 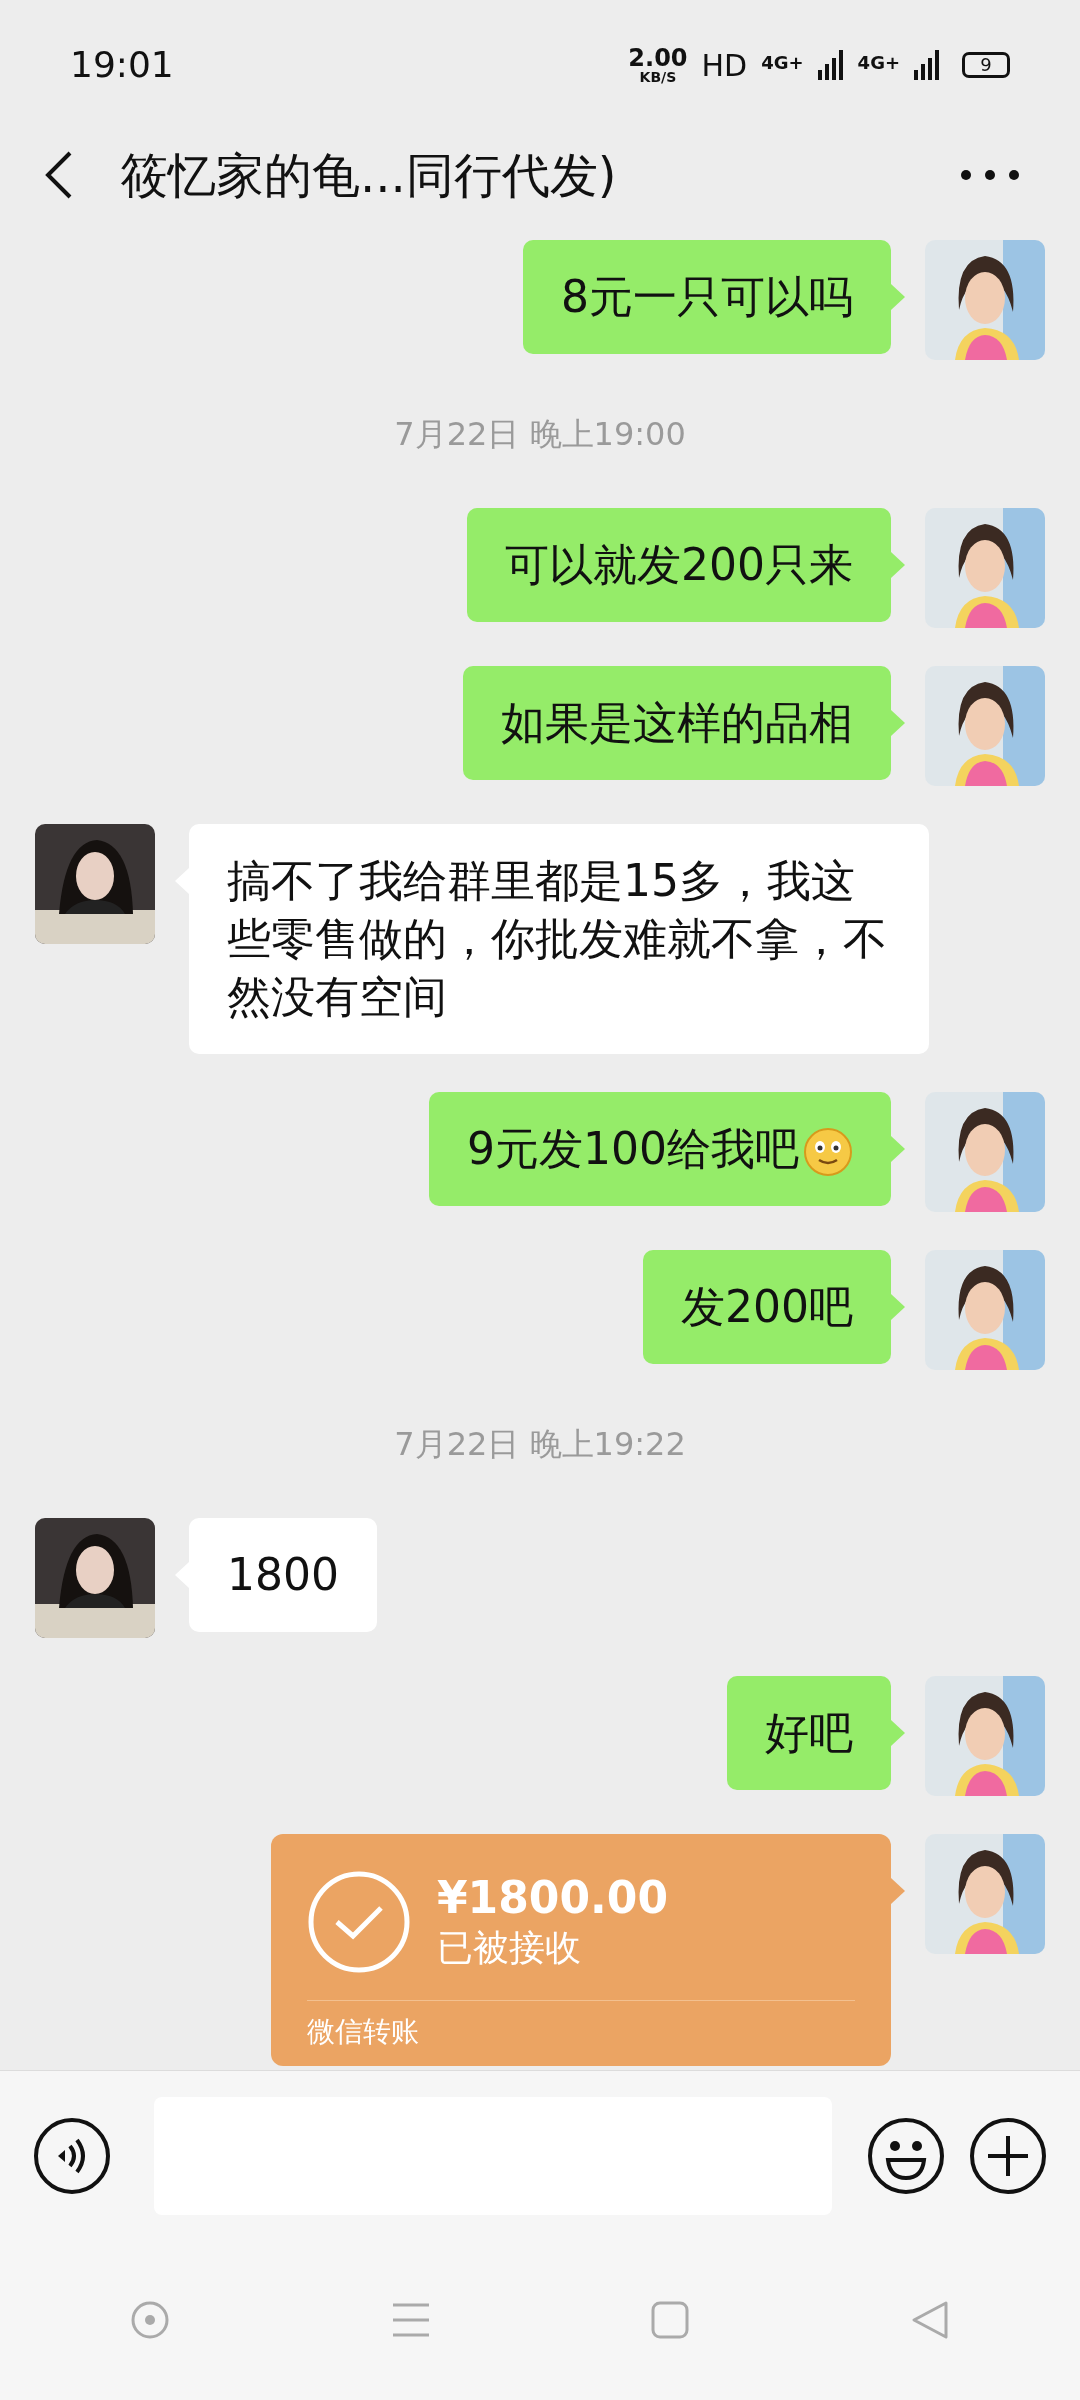 What do you see at coordinates (707, 297) in the screenshot?
I see `message-bubble: 8元一只可以吗` at bounding box center [707, 297].